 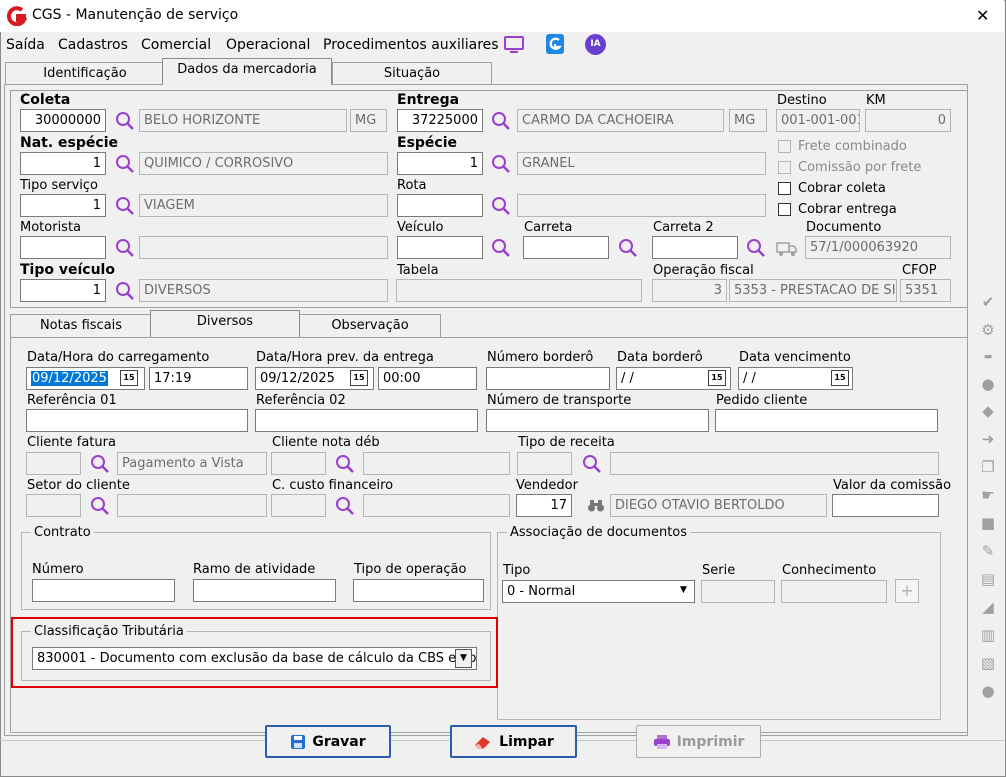 I want to click on tag-icon: ◢, so click(x=988, y=607).